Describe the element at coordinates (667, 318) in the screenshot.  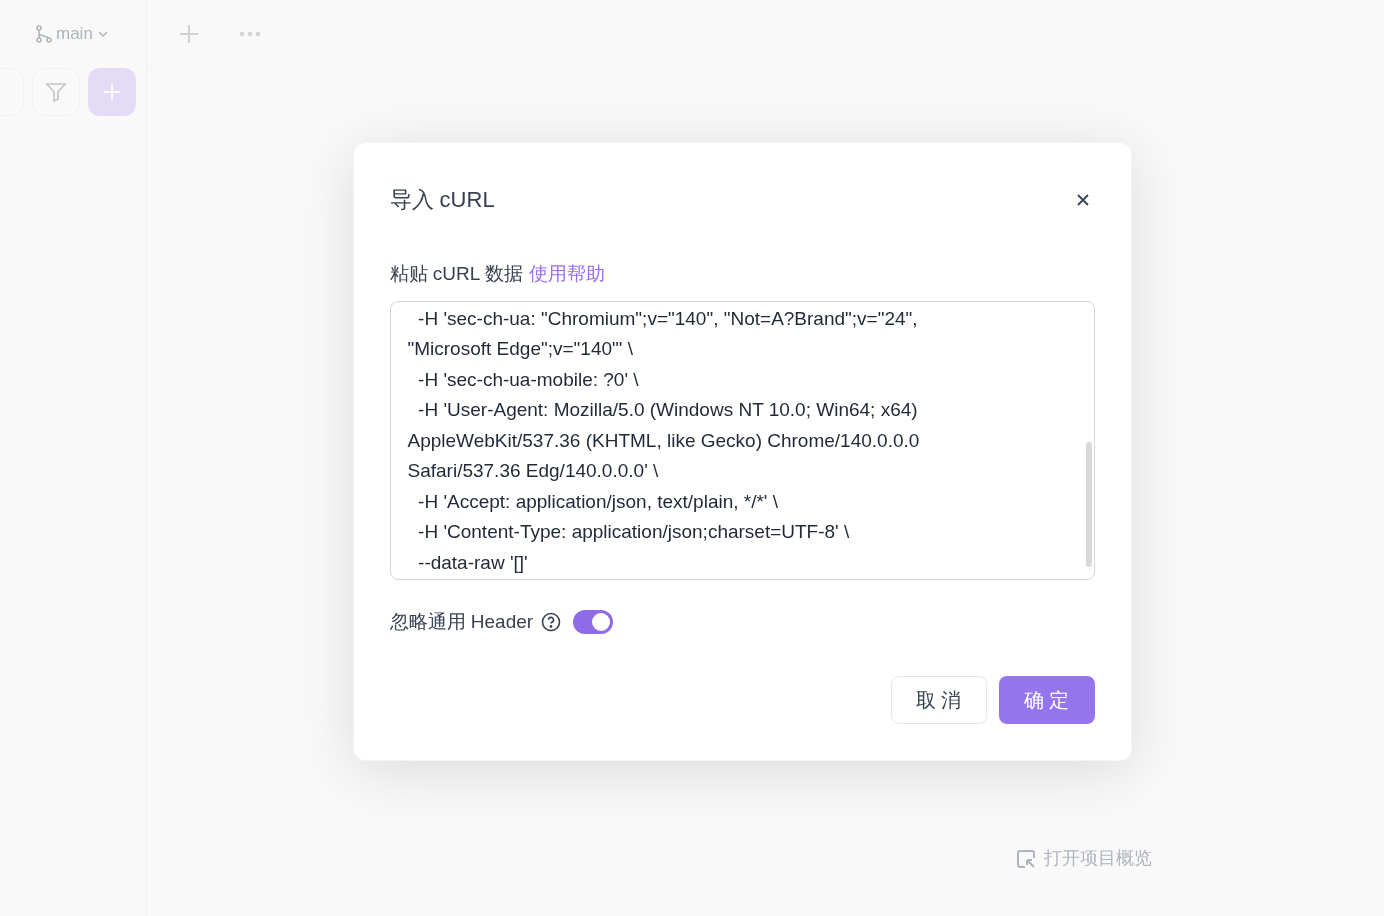
I see `code-line: -H 'sec-ch-ua: "Chromium";v="140", "Not=A?Brand";v="24",` at that location.